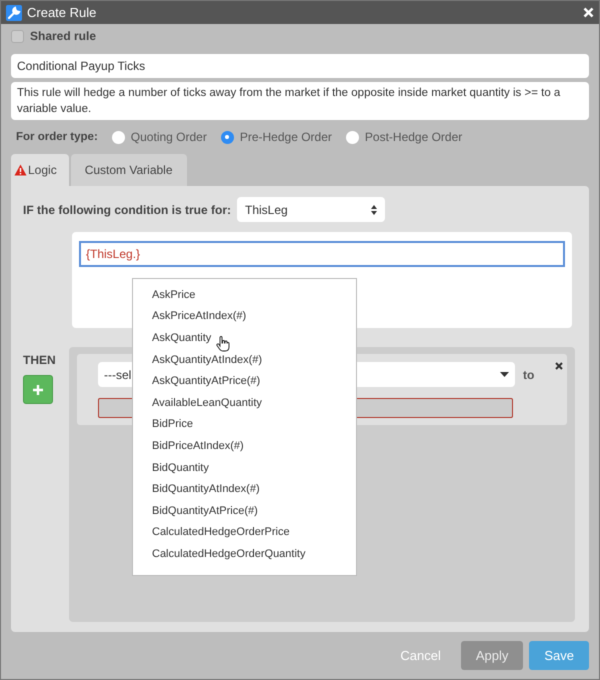  I want to click on to-label: to, so click(528, 375).